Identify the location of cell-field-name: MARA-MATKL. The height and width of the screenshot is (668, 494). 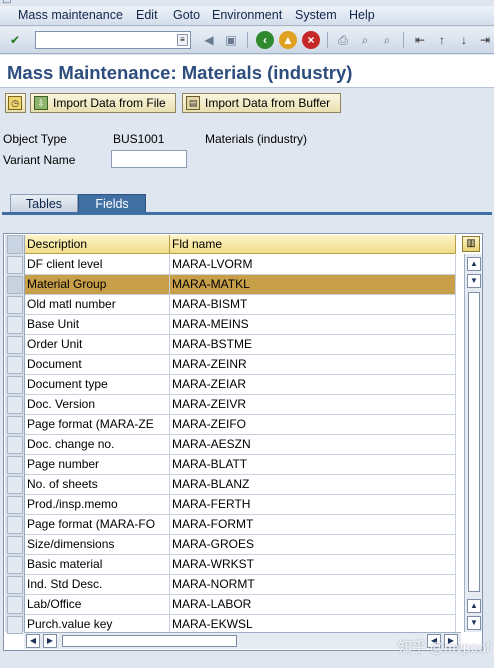
(313, 284).